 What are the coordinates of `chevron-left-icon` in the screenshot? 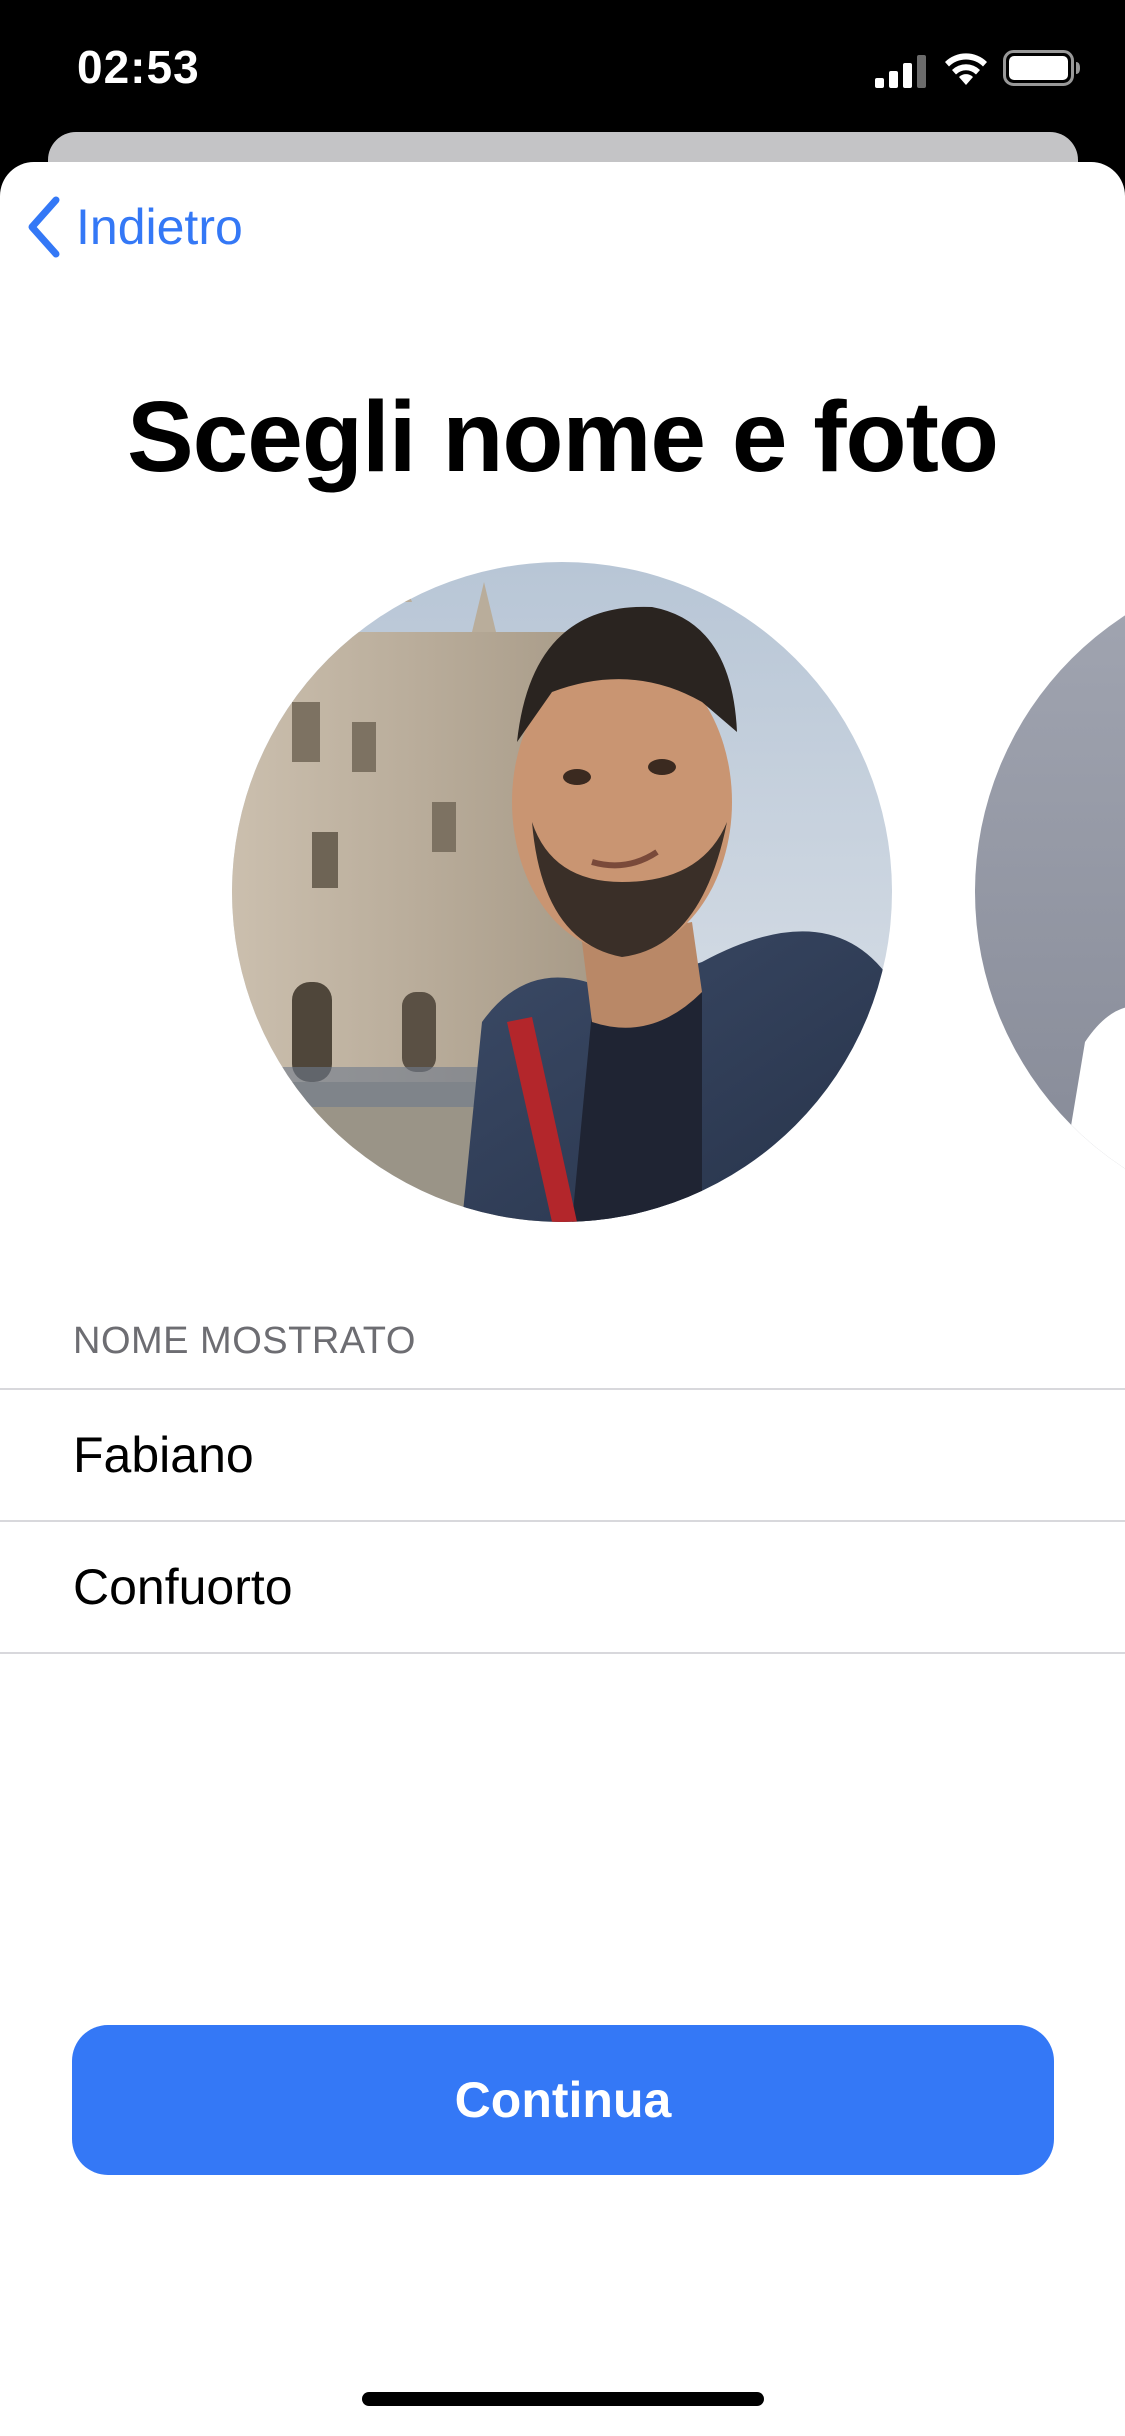 It's located at (44, 227).